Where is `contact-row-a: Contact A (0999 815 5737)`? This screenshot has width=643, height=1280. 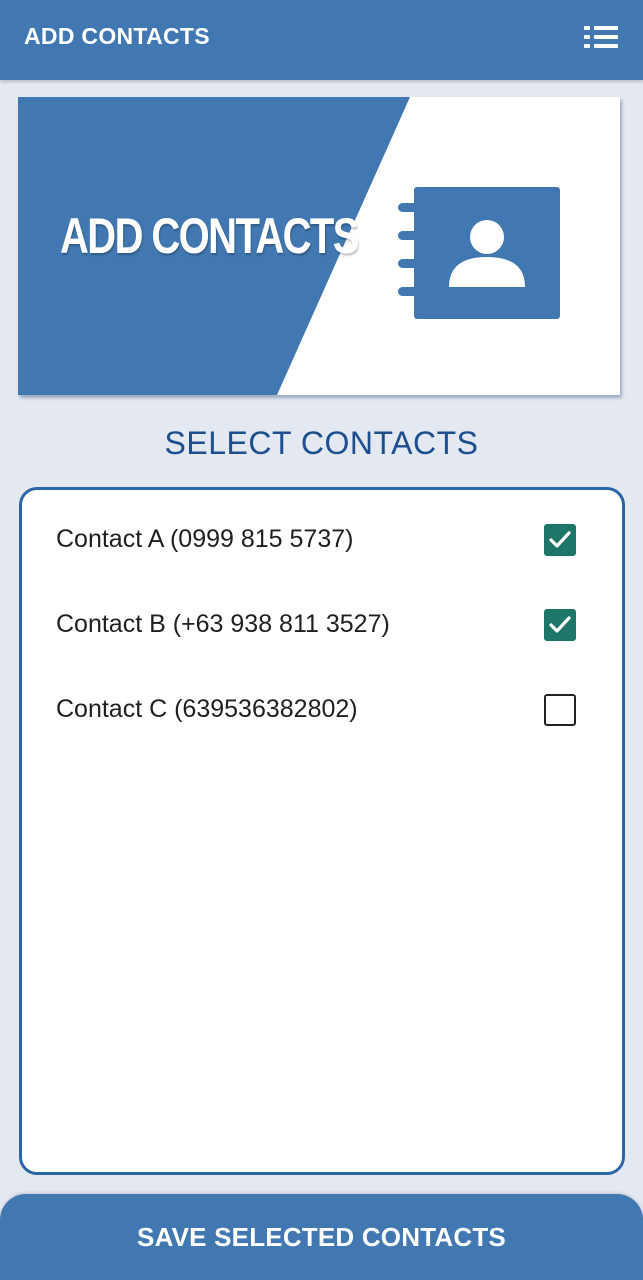
contact-row-a: Contact A (0999 815 5737) is located at coordinates (322, 540).